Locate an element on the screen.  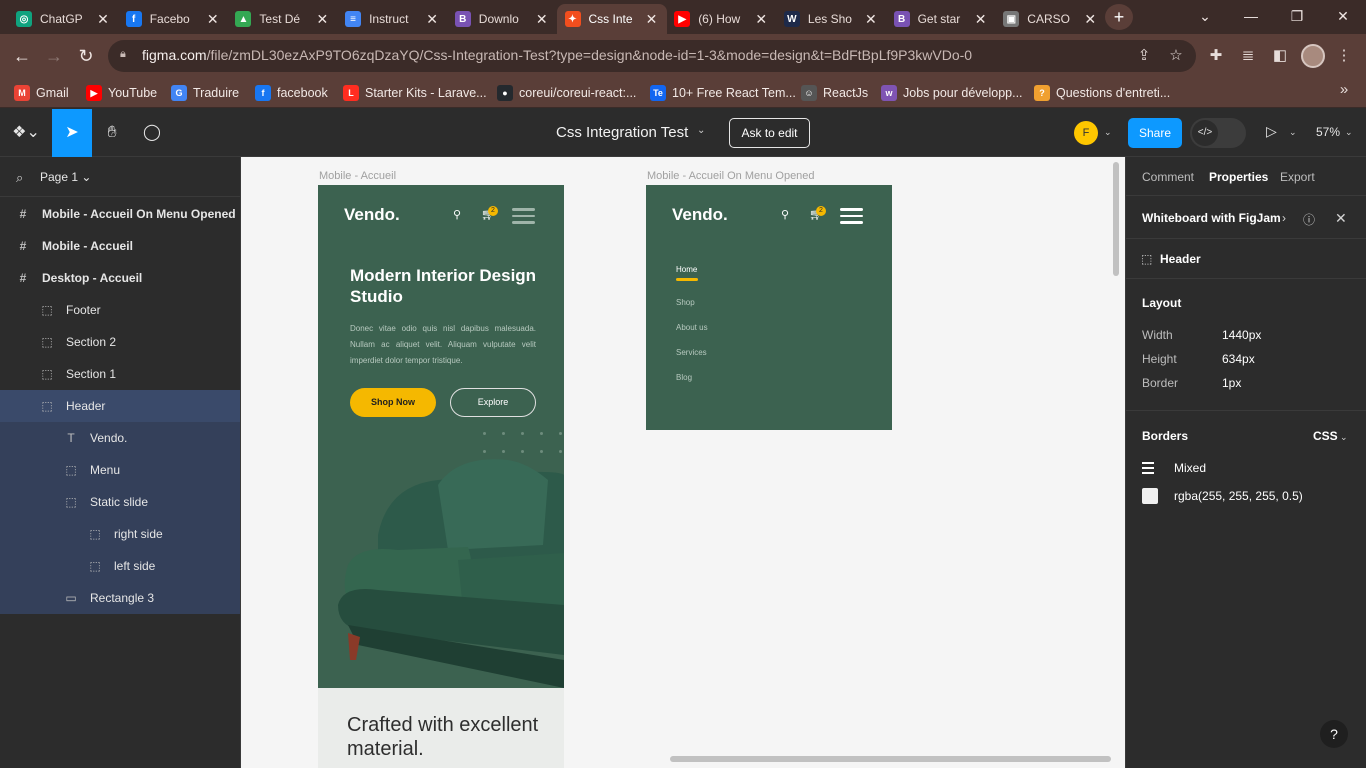
new-tab-button: + is located at coordinates (1119, 17).